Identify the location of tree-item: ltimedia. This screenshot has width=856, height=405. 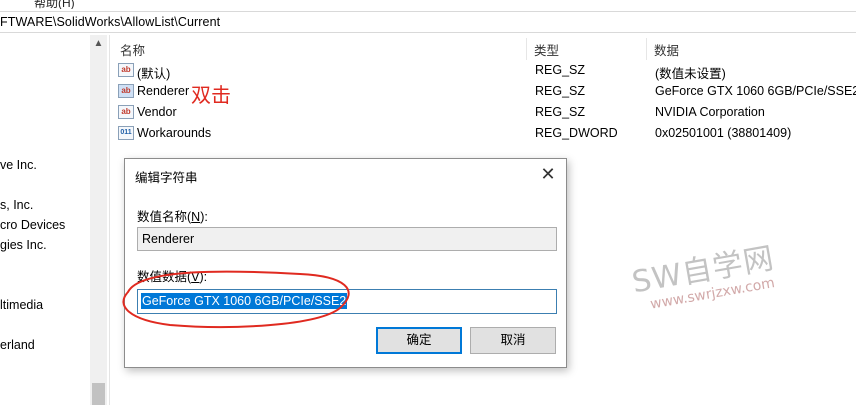
(21, 305).